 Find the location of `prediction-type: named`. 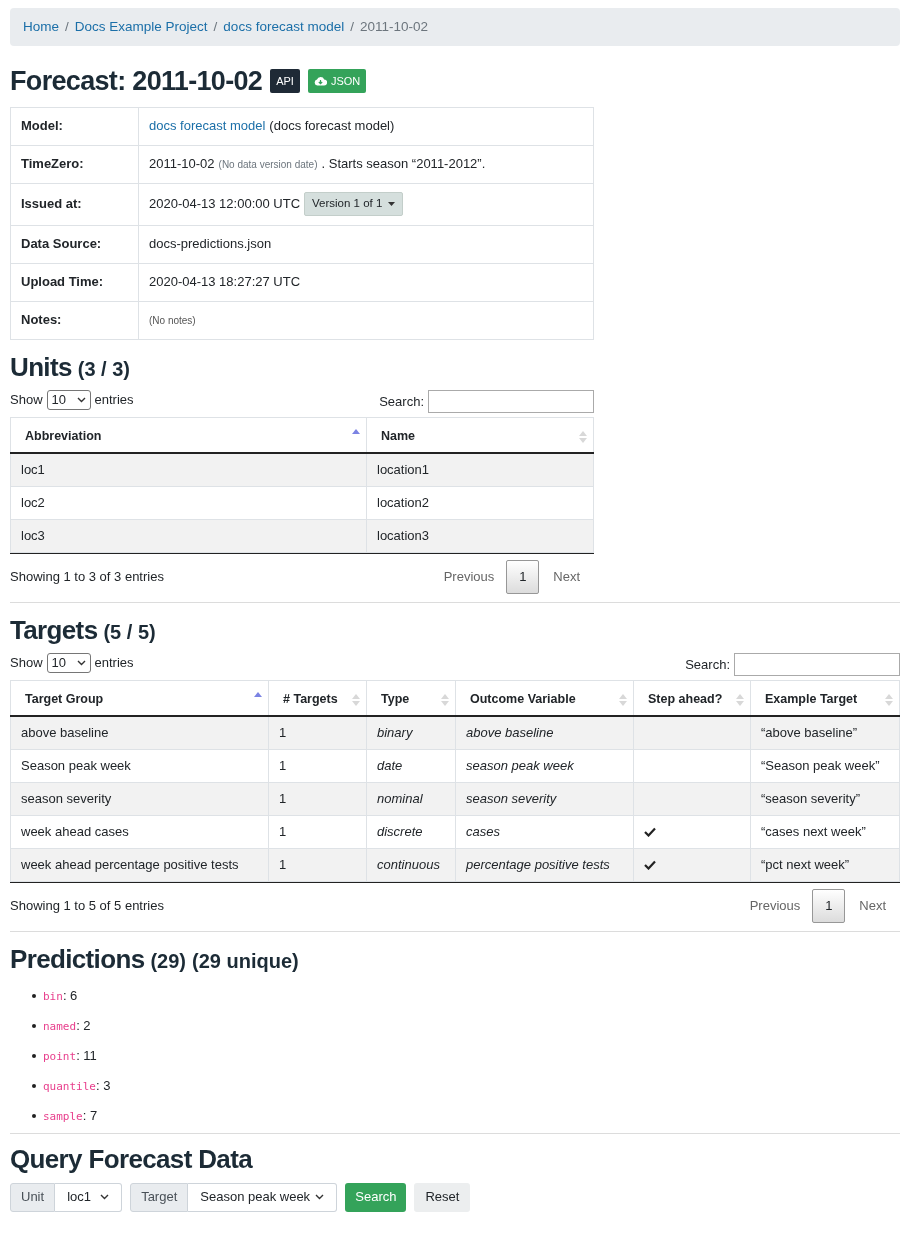

prediction-type: named is located at coordinates (60, 1026).